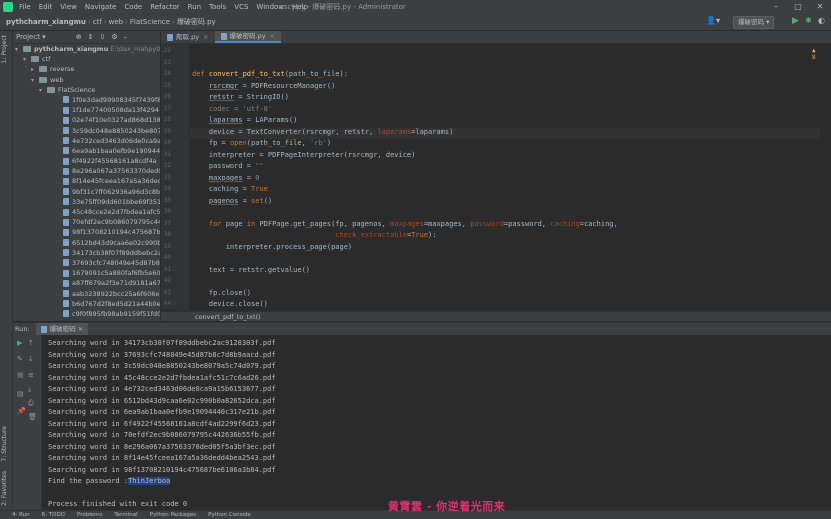 This screenshot has width=831, height=519. Describe the element at coordinates (188, 37) in the screenshot. I see `tab-crawl-py: 爬取.py ×` at that location.